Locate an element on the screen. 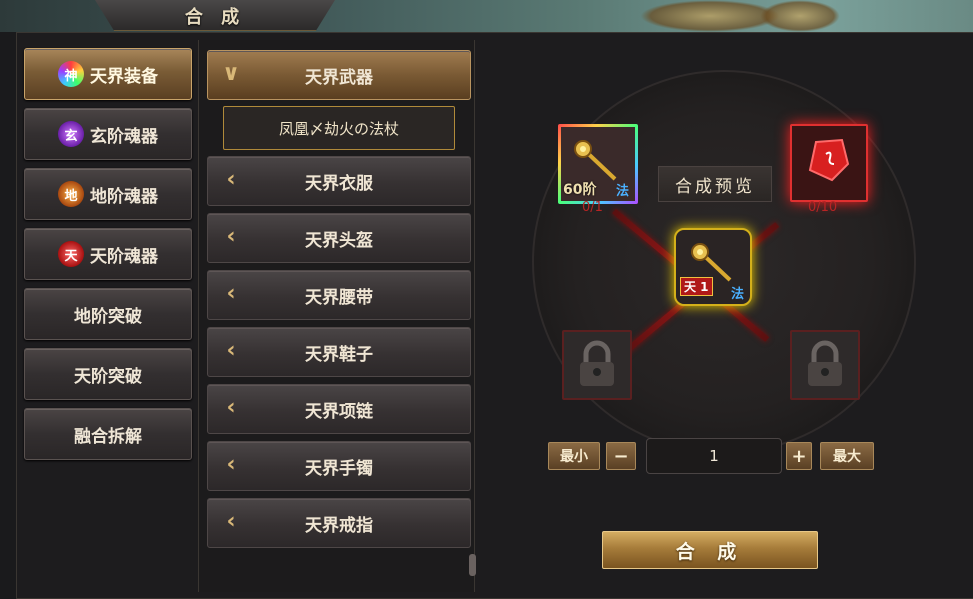 The image size is (973, 599). material-2-count: 0/10 is located at coordinates (823, 207).